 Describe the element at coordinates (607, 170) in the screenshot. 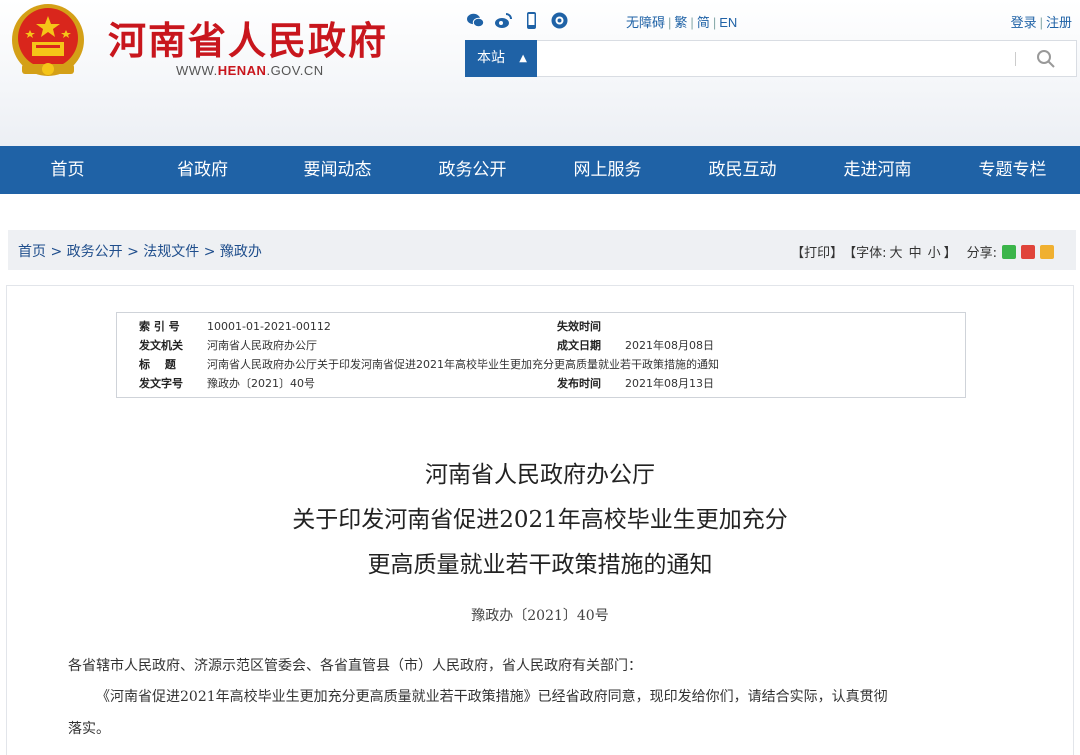

I see `nav-item-online-services: 网上服务` at that location.